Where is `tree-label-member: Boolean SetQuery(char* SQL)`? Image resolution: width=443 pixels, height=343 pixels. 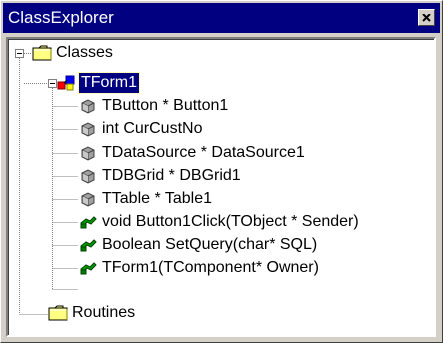
tree-label-member: Boolean SetQuery(char* SQL) is located at coordinates (210, 244).